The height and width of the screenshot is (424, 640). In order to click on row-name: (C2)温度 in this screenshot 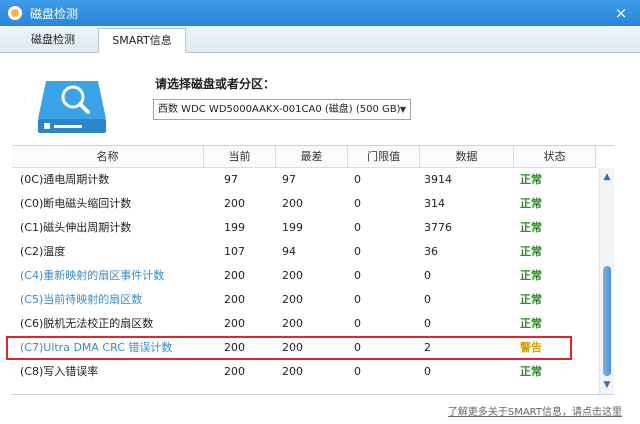, I will do `click(43, 251)`.